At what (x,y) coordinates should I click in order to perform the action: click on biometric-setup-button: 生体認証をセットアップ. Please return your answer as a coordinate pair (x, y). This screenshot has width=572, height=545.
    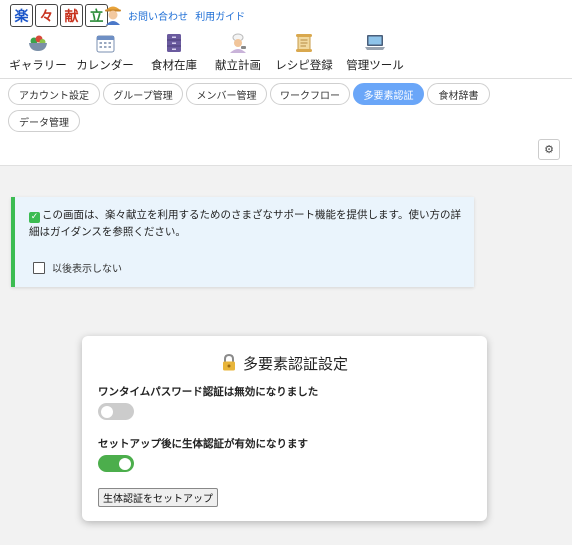
    Looking at the image, I should click on (158, 497).